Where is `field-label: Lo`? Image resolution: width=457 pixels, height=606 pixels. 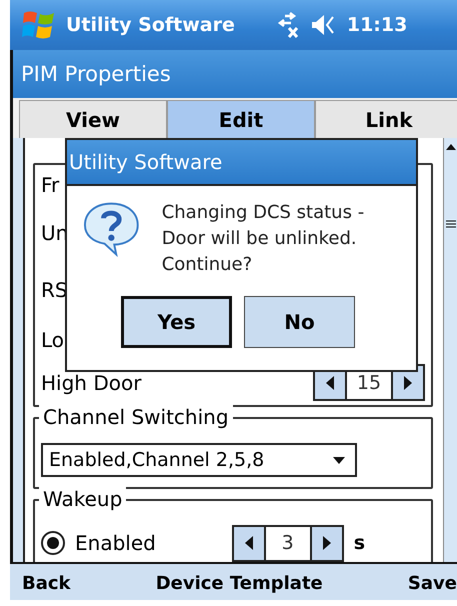
field-label: Lo is located at coordinates (52, 340).